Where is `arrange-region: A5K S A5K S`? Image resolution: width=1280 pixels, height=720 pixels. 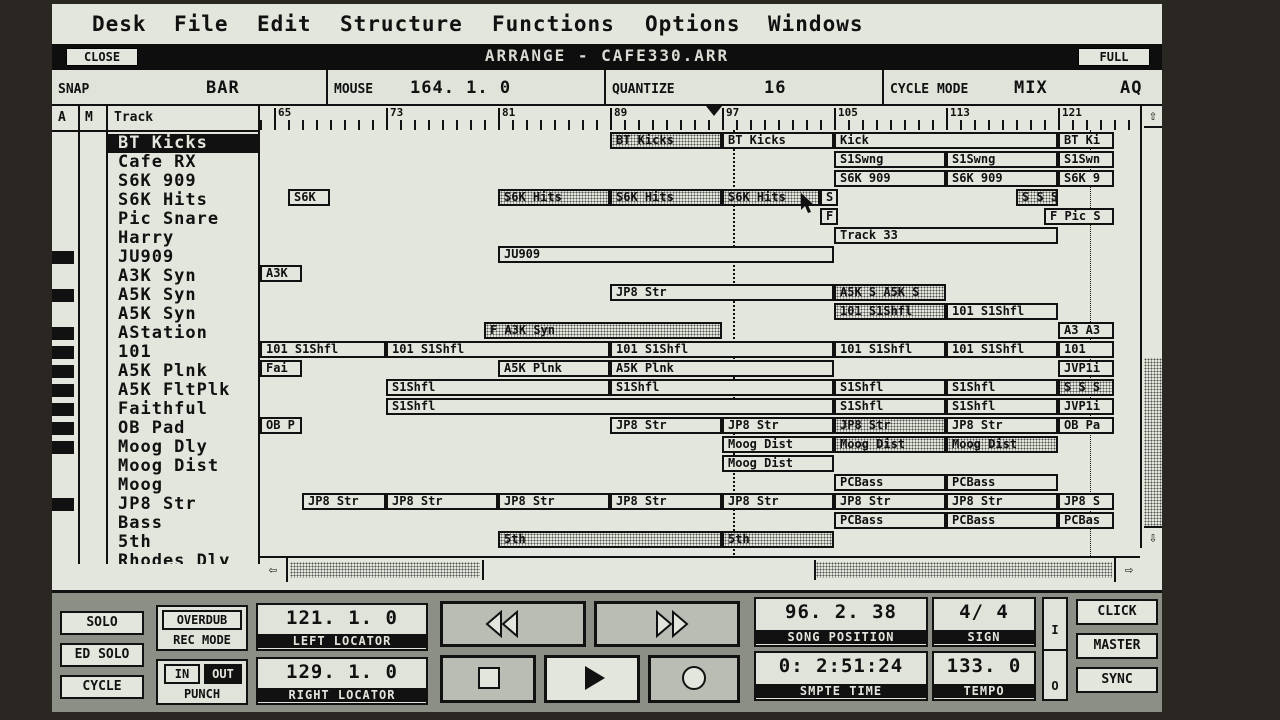
arrange-region: A5K S A5K S is located at coordinates (890, 292).